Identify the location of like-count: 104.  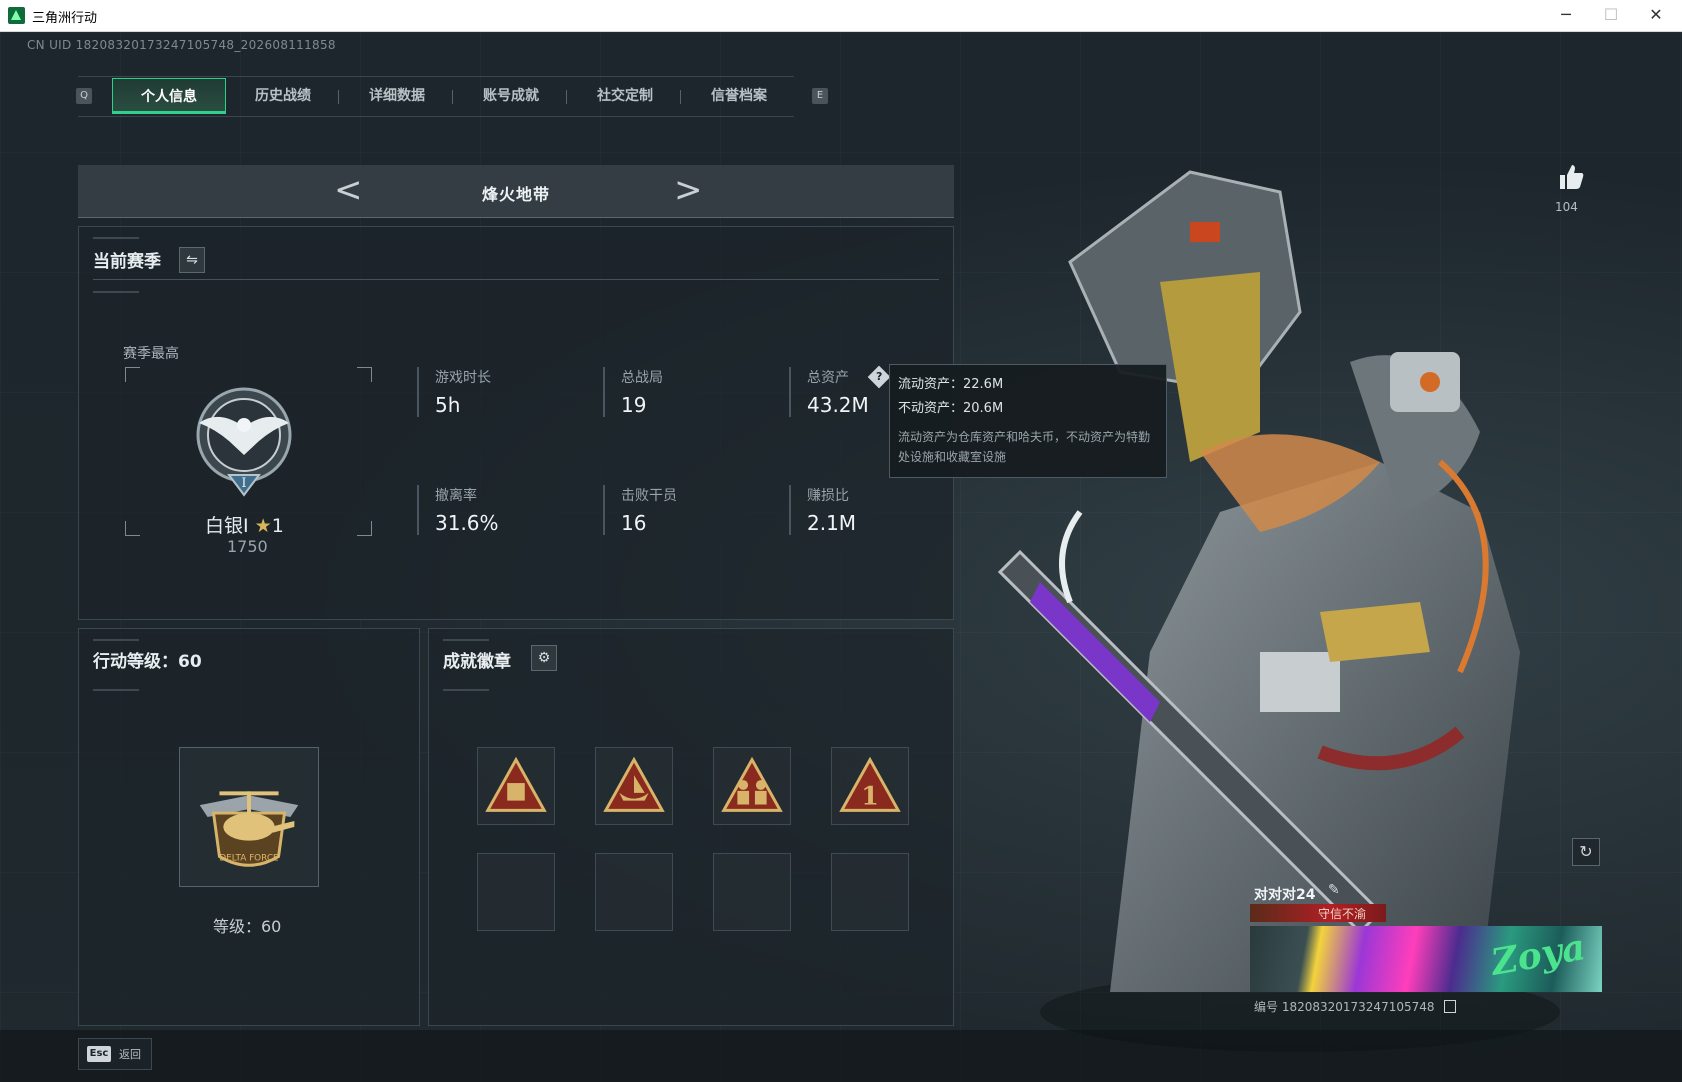
(1566, 207).